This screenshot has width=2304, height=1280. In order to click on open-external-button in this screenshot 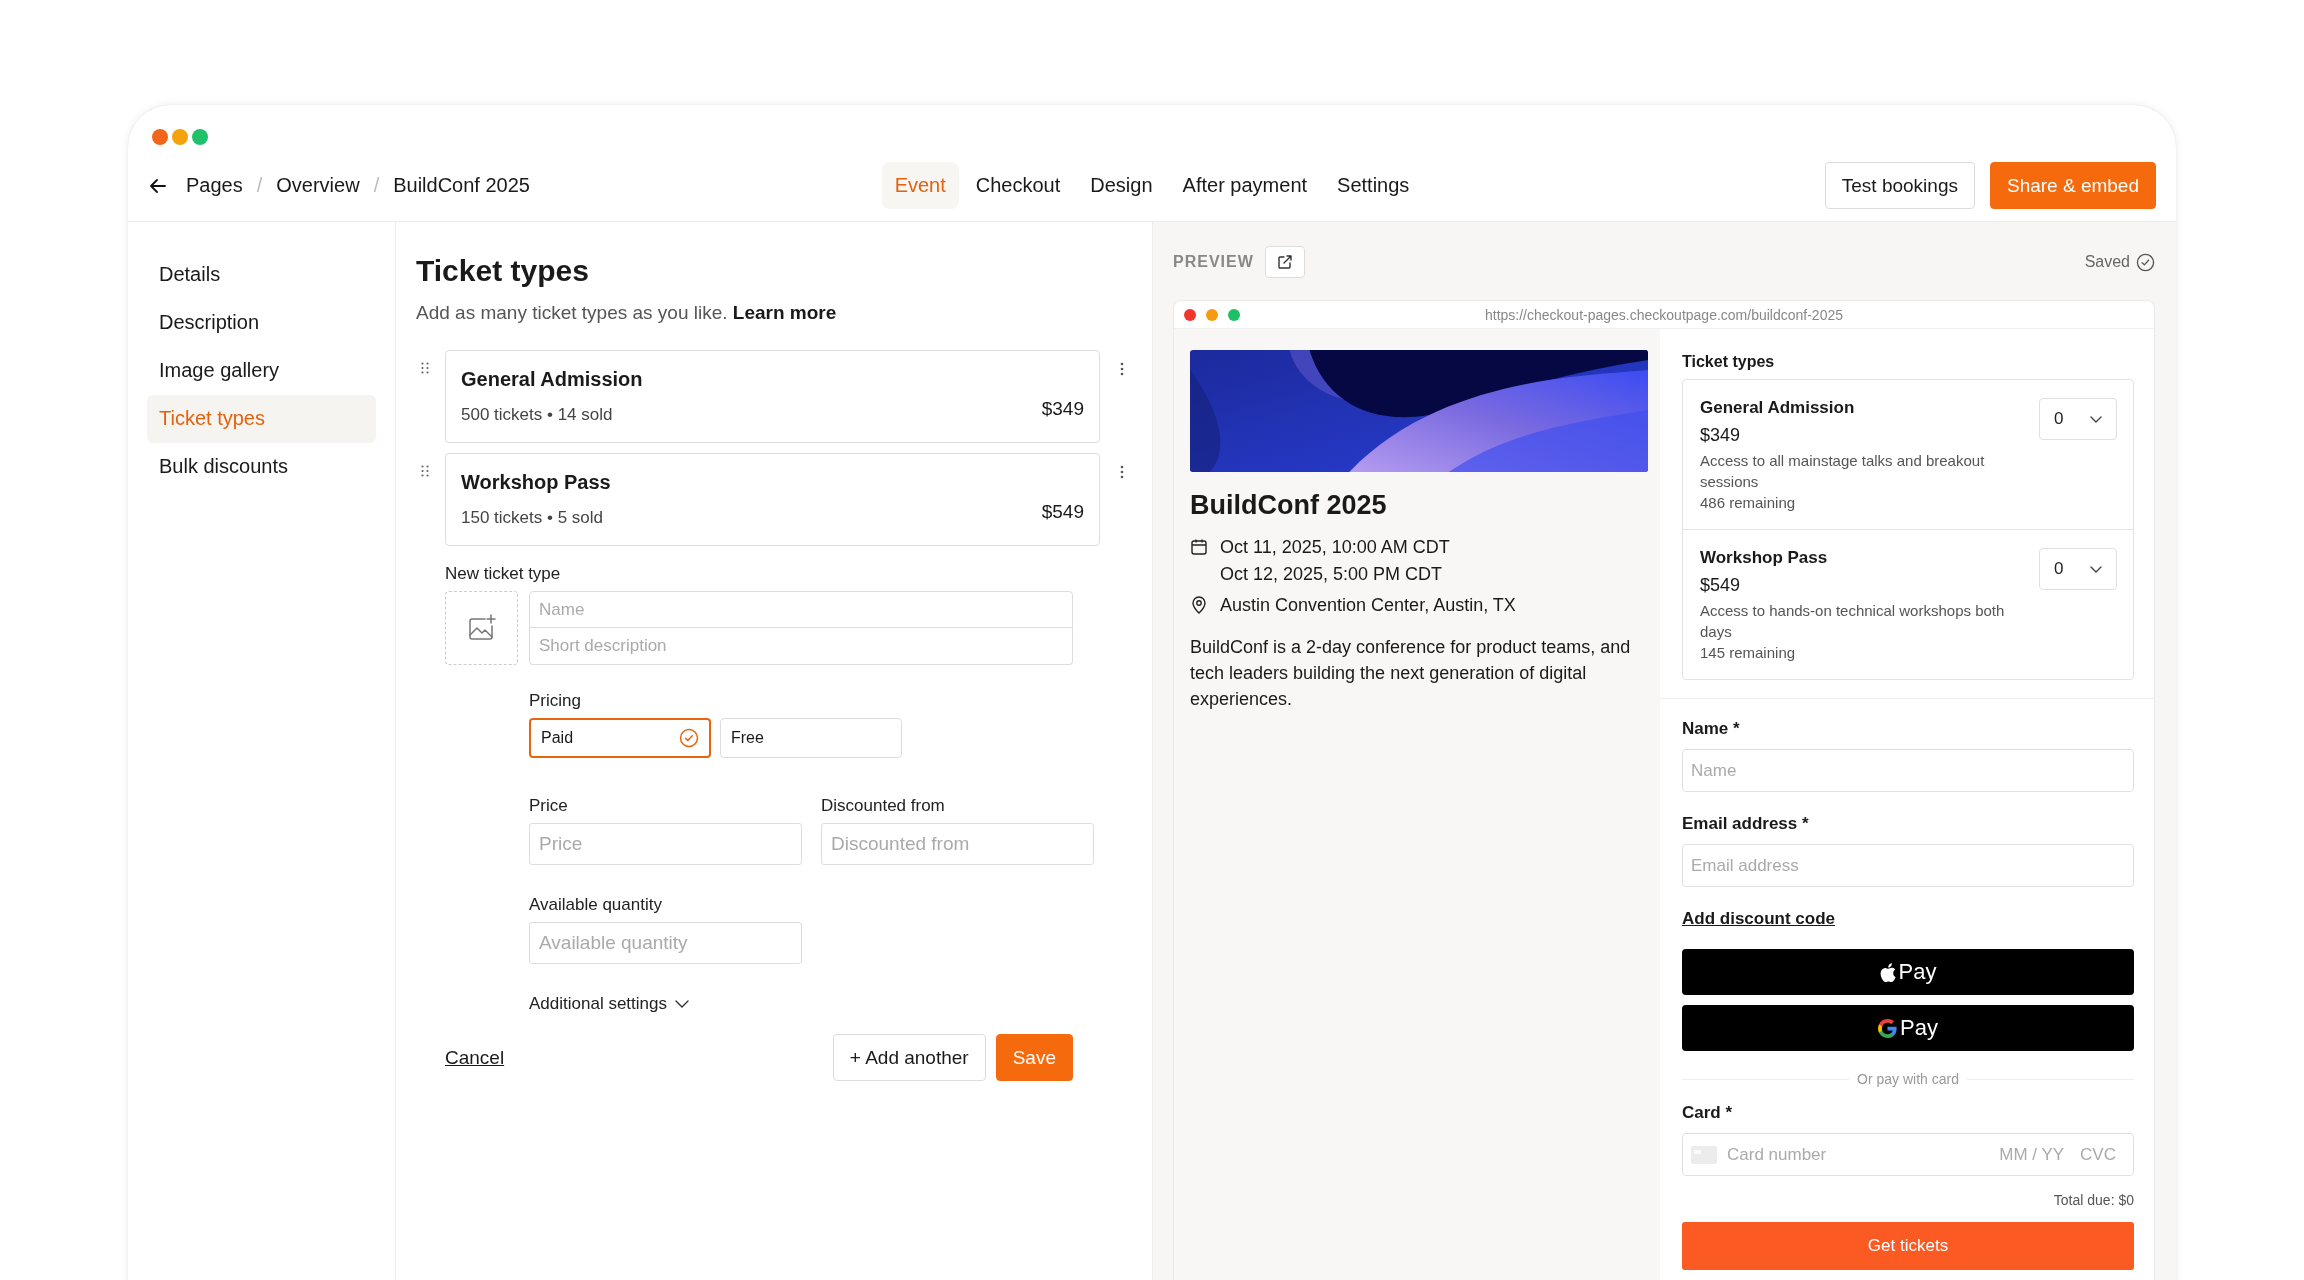, I will do `click(1284, 262)`.